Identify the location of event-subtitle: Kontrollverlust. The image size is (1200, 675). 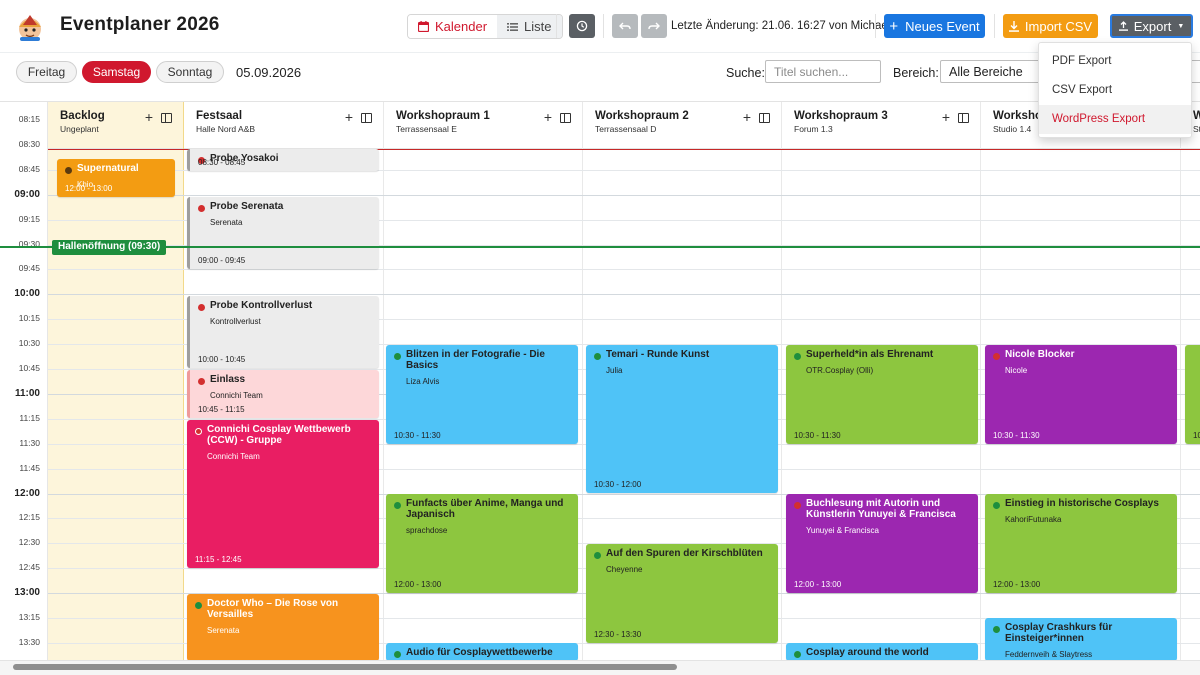
(235, 321).